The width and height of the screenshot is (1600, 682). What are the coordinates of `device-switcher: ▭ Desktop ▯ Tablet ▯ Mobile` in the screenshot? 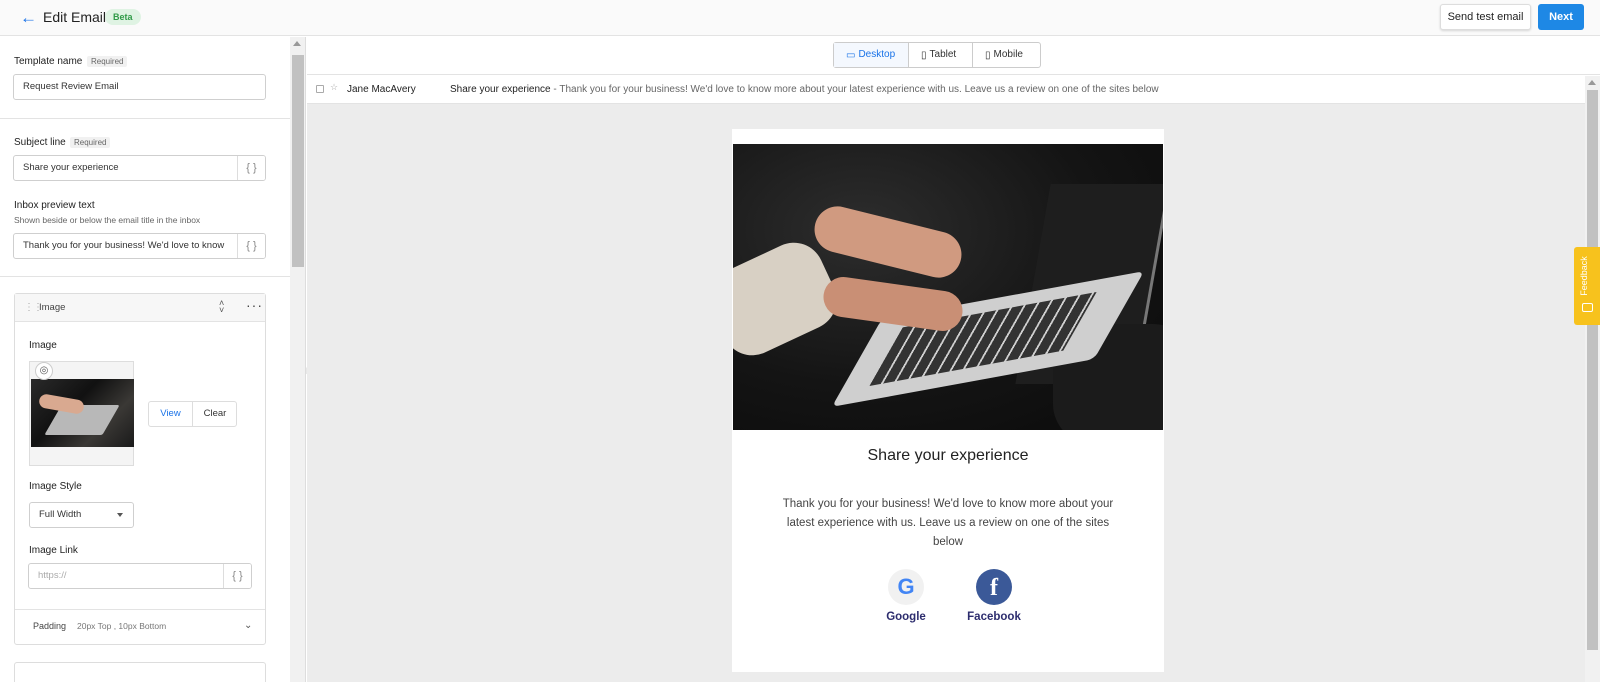 It's located at (937, 55).